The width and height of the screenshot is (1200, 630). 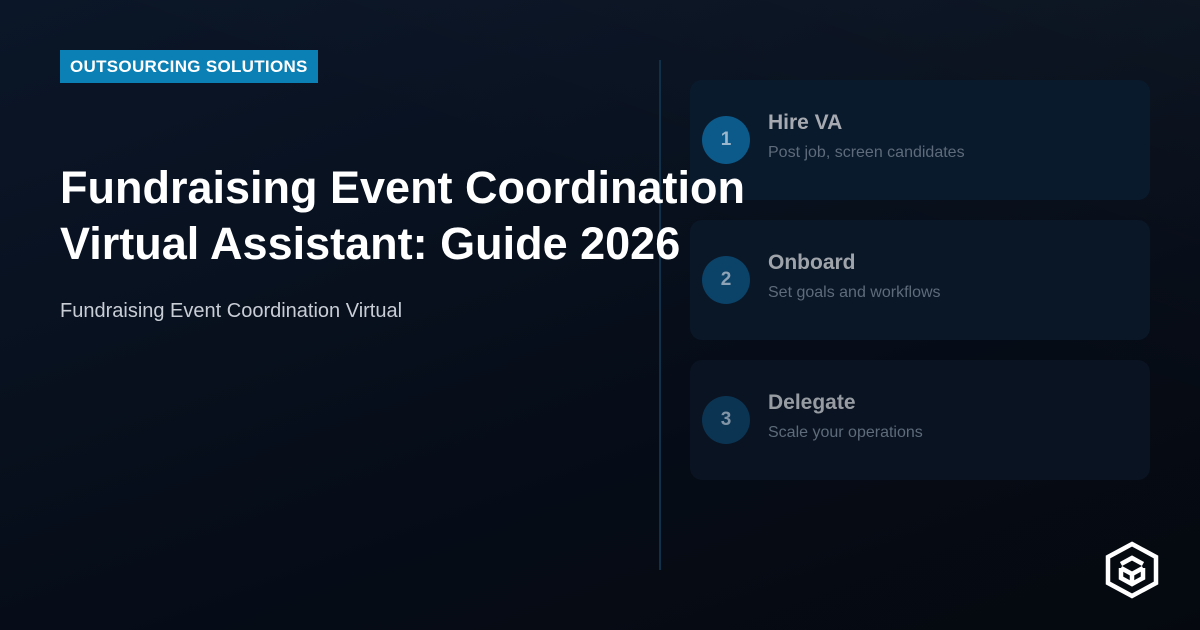 I want to click on step-card-delegate: 3 Delegate Scale your operations, so click(x=920, y=420).